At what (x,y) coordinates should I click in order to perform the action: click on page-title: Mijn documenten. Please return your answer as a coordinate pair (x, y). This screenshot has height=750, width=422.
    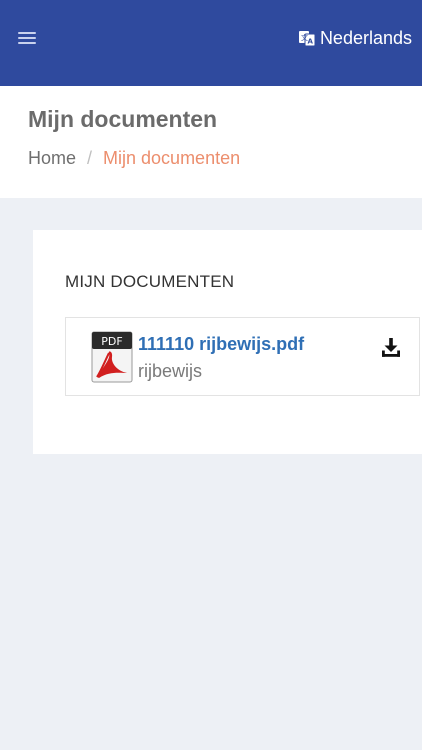
    Looking at the image, I should click on (123, 119).